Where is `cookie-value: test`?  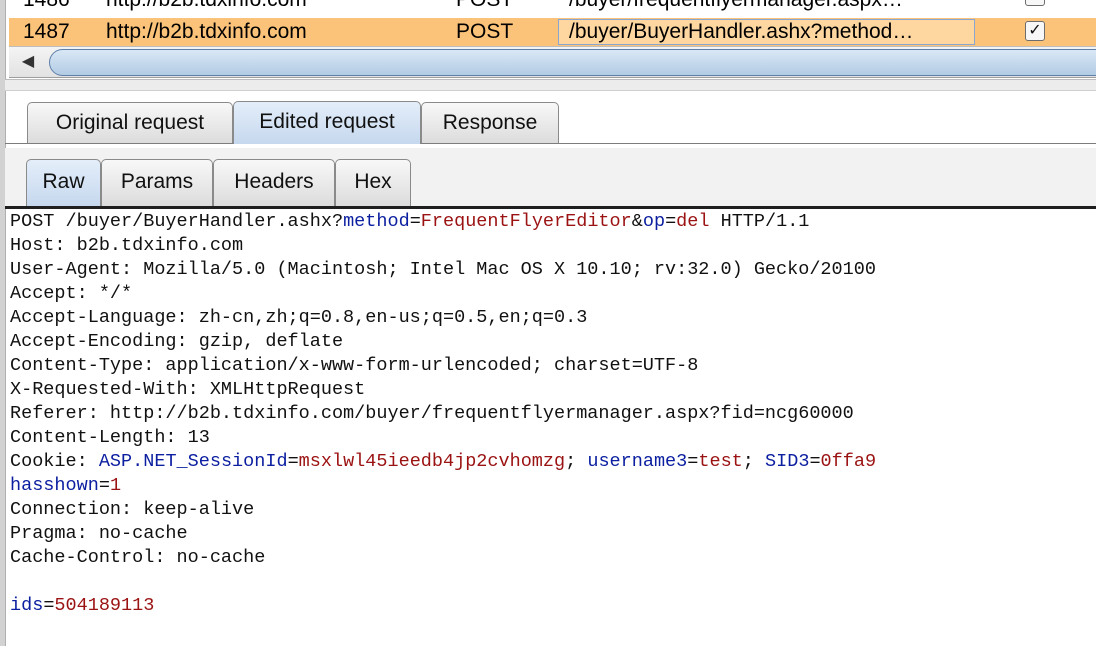 cookie-value: test is located at coordinates (720, 461).